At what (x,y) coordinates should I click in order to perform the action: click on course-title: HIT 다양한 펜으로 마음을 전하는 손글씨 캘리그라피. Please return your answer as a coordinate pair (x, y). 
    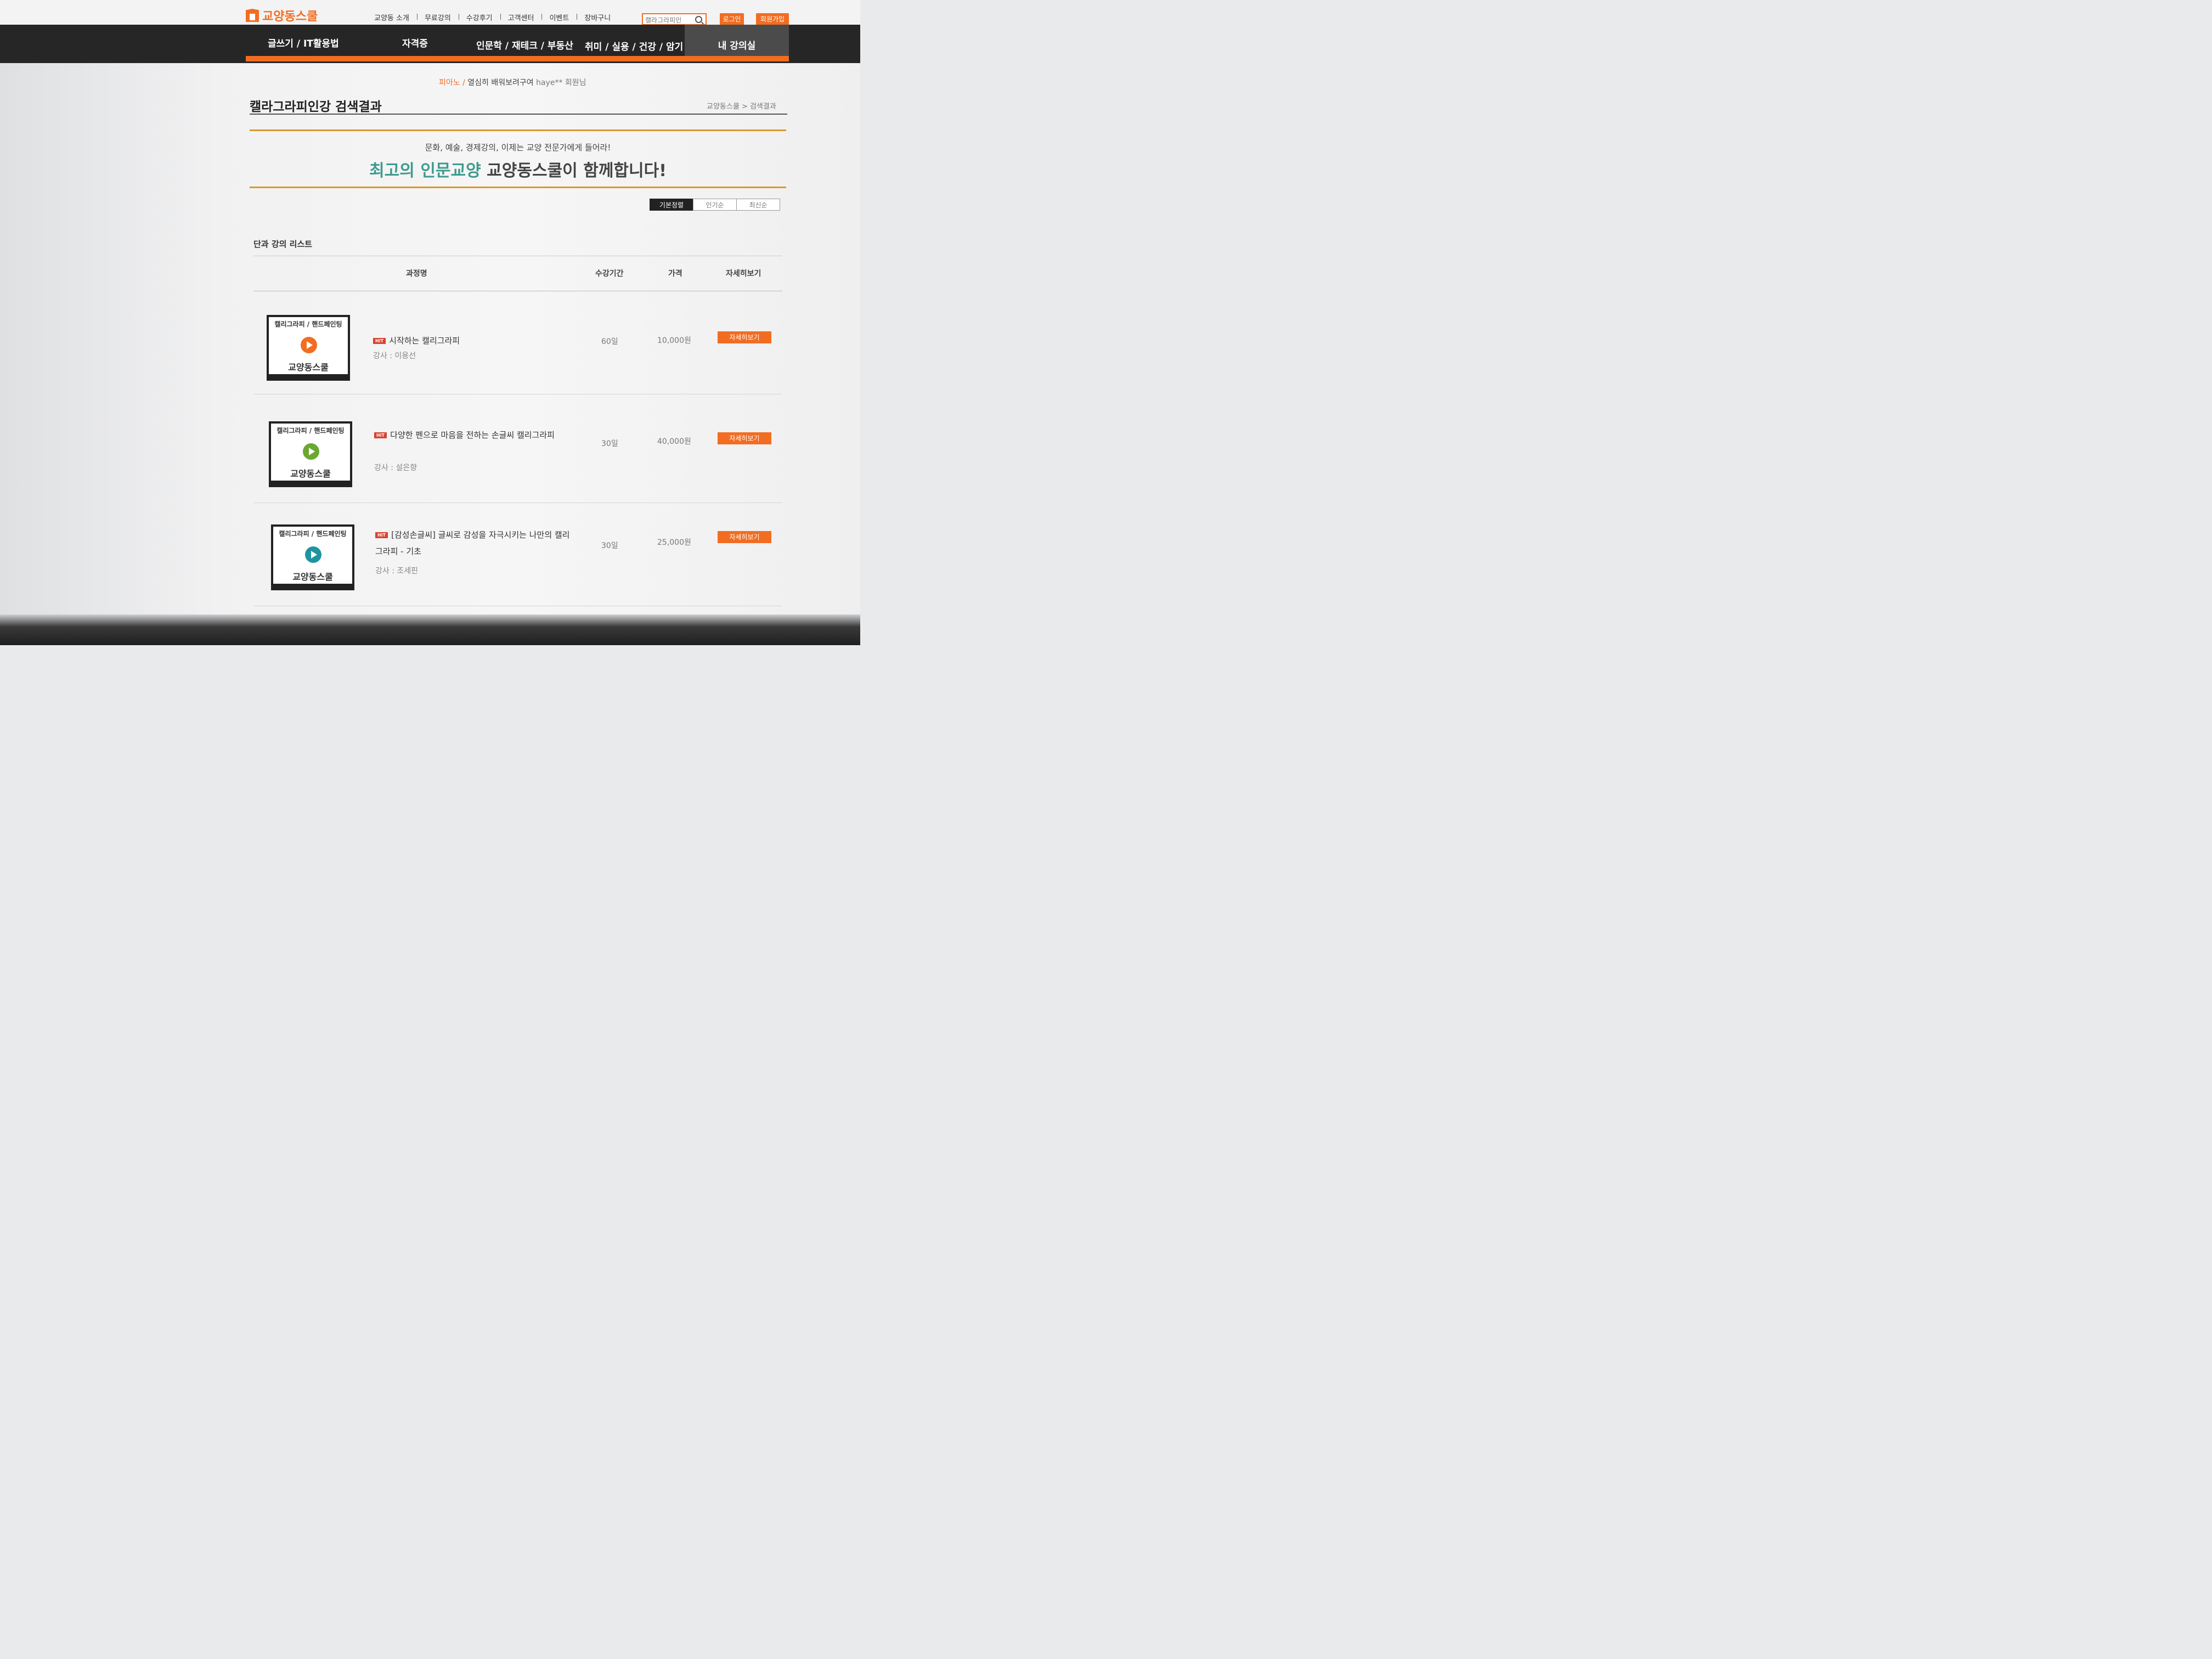
    Looking at the image, I should click on (470, 435).